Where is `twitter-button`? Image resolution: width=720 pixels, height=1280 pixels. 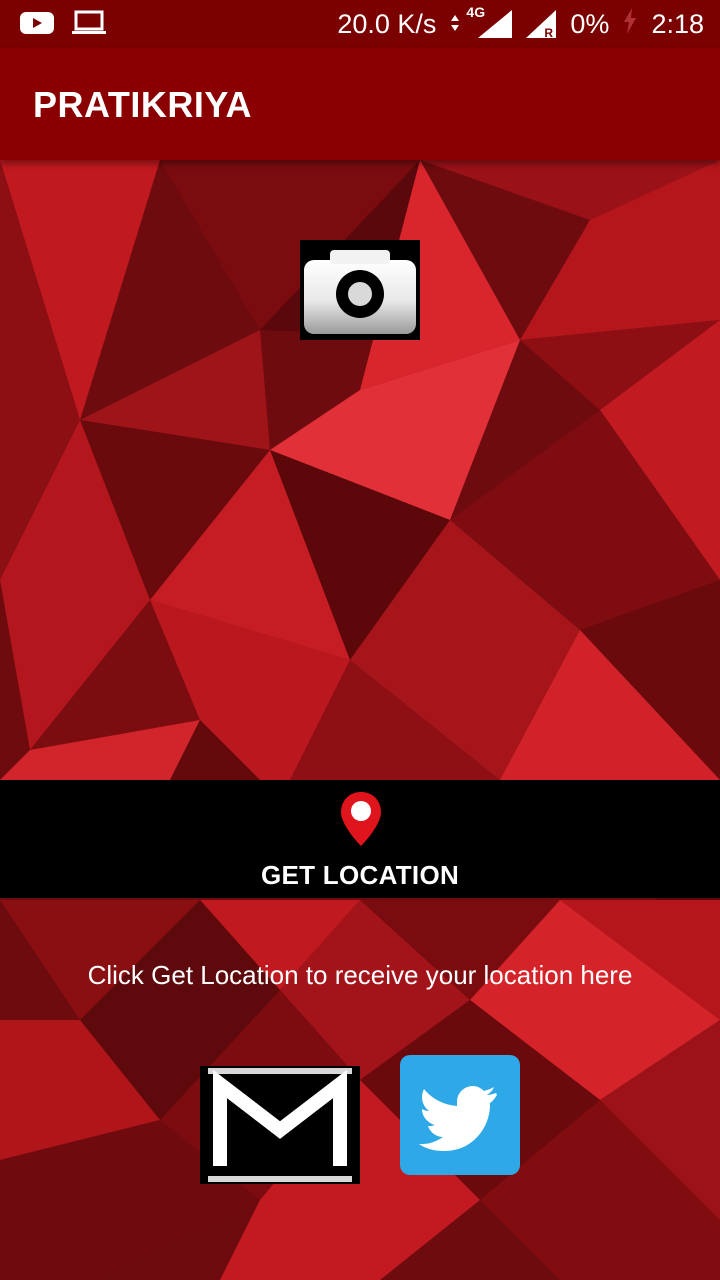 twitter-button is located at coordinates (460, 1115).